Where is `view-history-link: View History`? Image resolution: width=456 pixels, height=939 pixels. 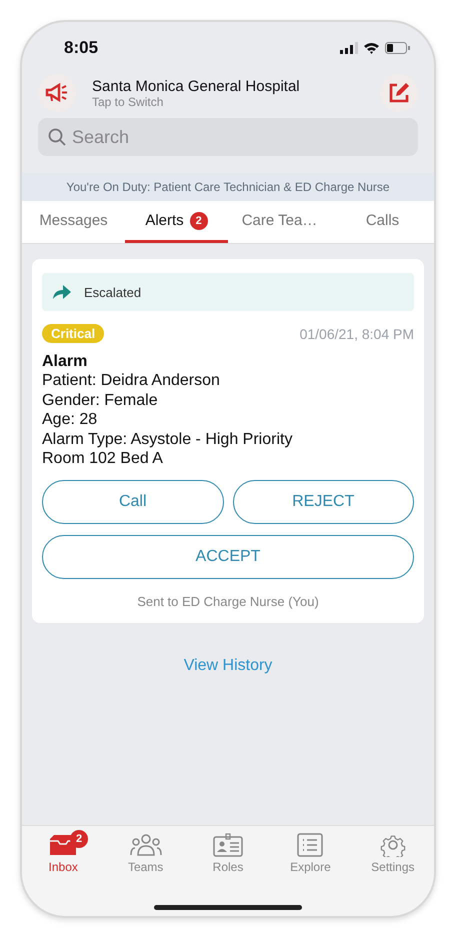 view-history-link: View History is located at coordinates (228, 665).